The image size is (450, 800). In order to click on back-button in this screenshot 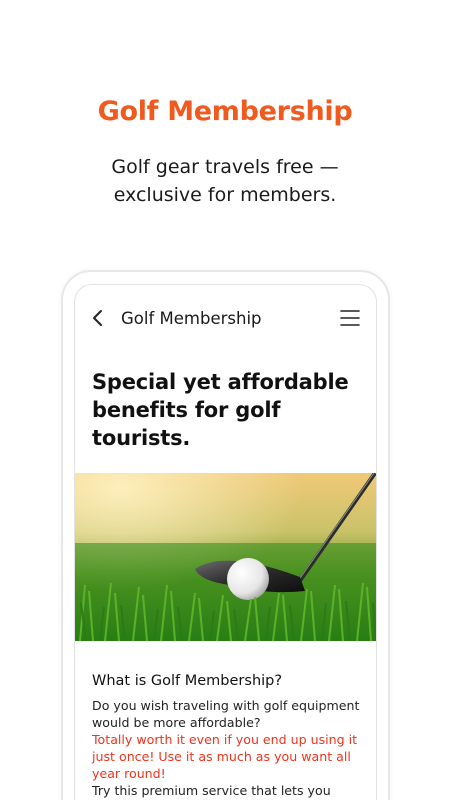, I will do `click(98, 318)`.